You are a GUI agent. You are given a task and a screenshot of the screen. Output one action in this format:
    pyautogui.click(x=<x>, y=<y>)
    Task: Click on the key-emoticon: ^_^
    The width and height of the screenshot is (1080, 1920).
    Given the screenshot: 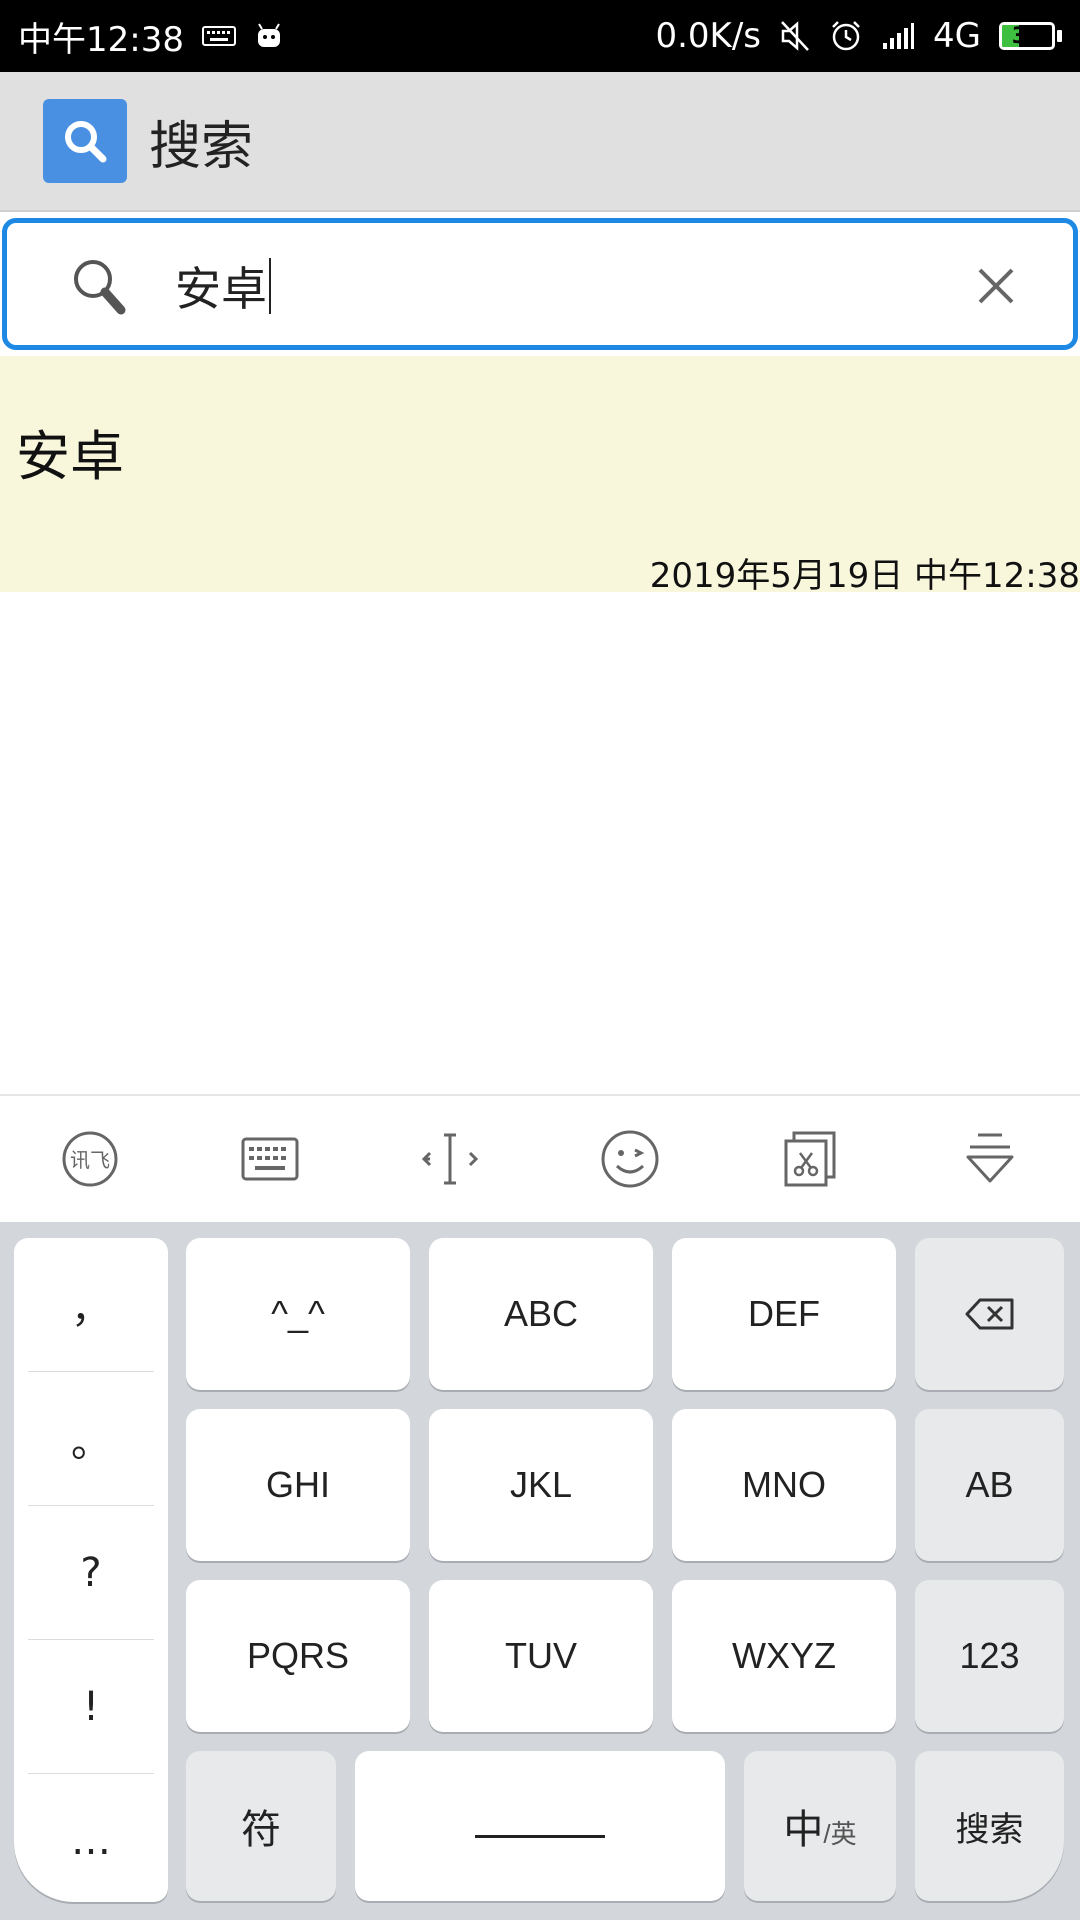 What is the action you would take?
    pyautogui.click(x=298, y=1314)
    